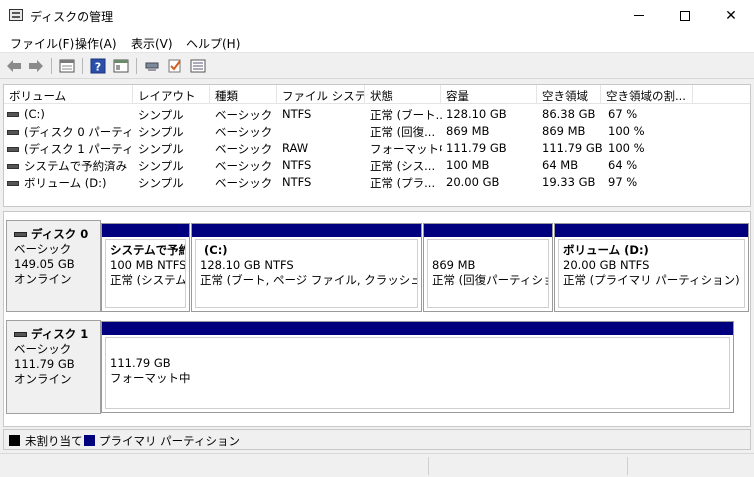  What do you see at coordinates (14, 66) in the screenshot?
I see `back-button` at bounding box center [14, 66].